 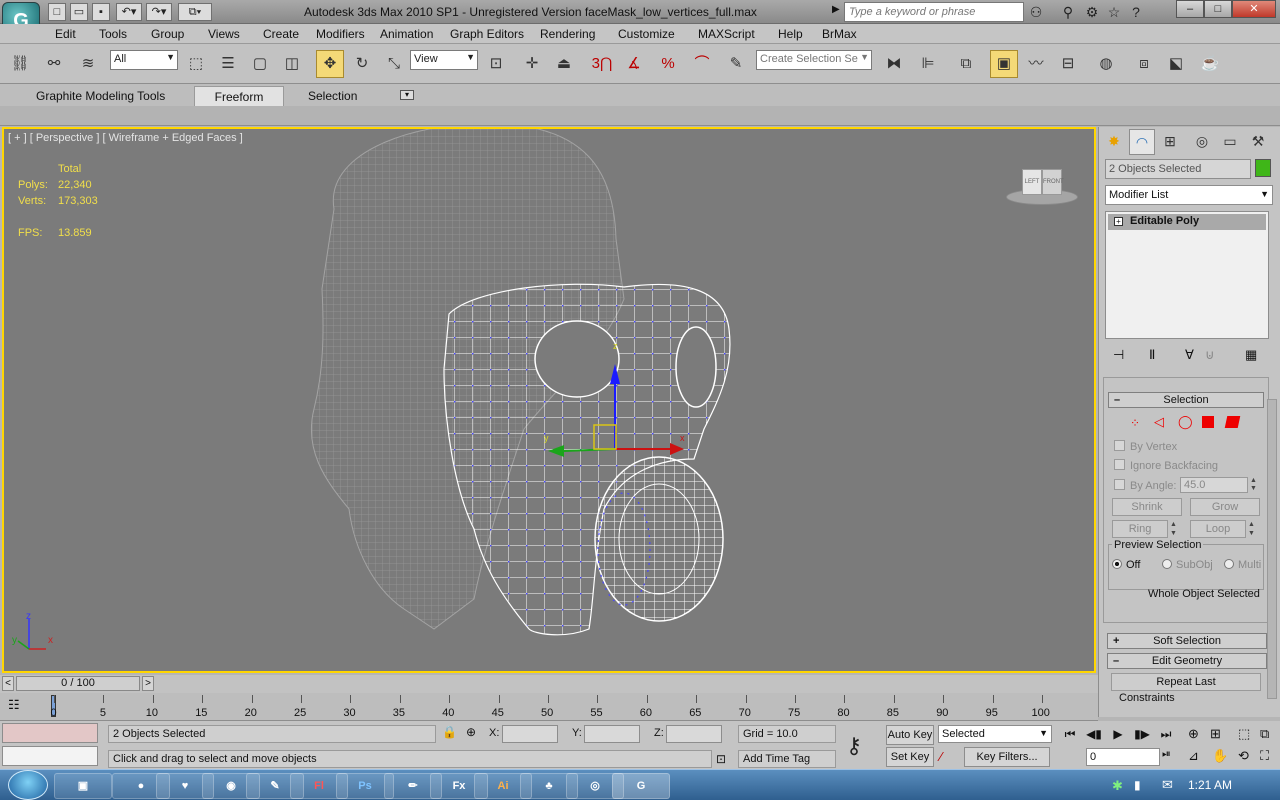 I want to click on subscription-icon: ⚙, so click(x=1092, y=12).